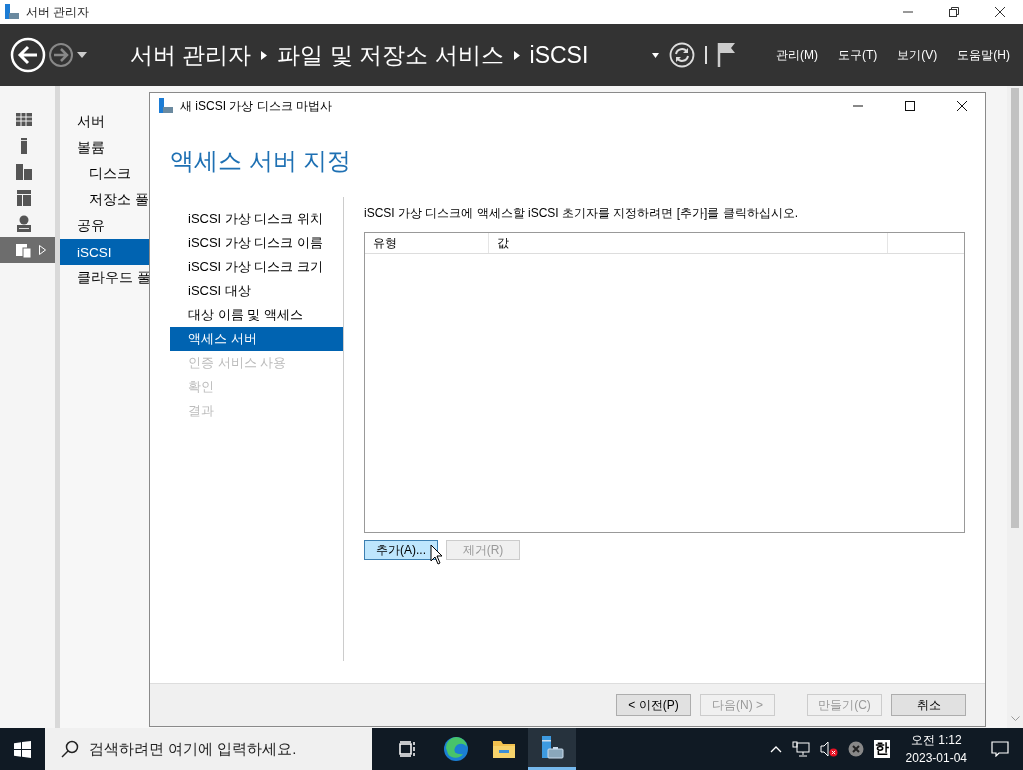 The width and height of the screenshot is (1023, 770). Describe the element at coordinates (261, 161) in the screenshot. I see `page-heading: 액세스 서버 지정` at that location.